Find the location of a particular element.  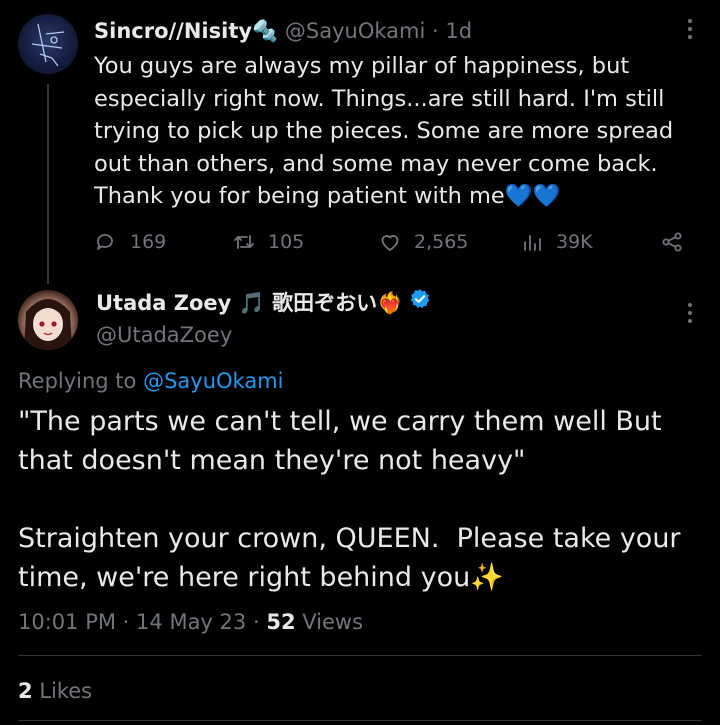

like-button: 2,565 is located at coordinates (423, 242).